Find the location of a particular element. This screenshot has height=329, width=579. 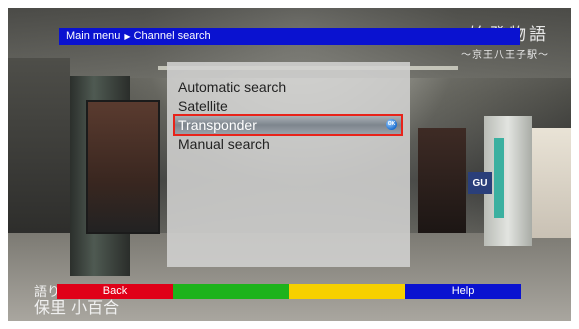

function-key-bar: Back Help is located at coordinates (289, 291).